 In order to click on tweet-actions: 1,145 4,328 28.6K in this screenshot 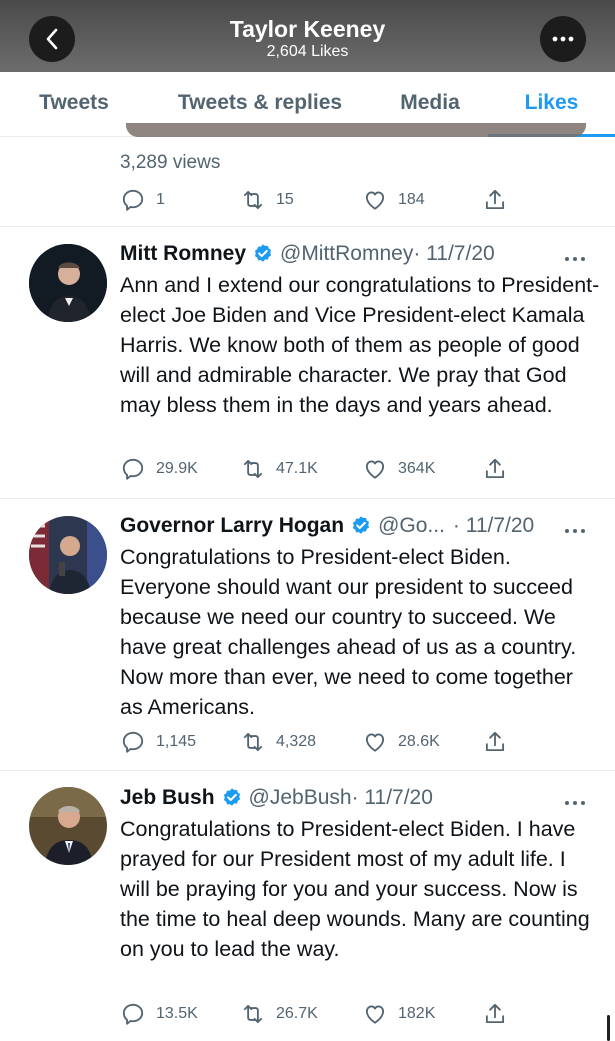, I will do `click(315, 744)`.